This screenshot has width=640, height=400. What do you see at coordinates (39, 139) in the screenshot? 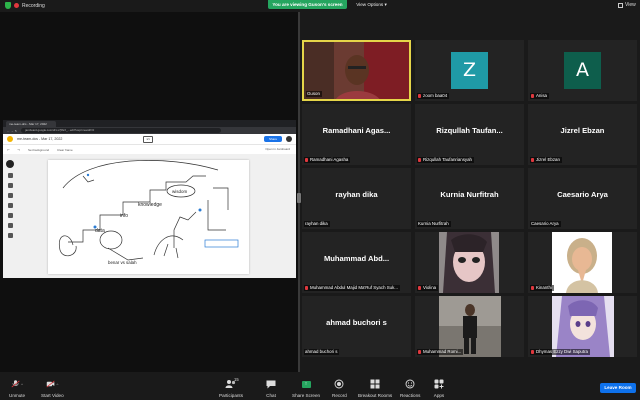
I see `jamboard-title: me-team-dcs - Mar 17, 2022` at bounding box center [39, 139].